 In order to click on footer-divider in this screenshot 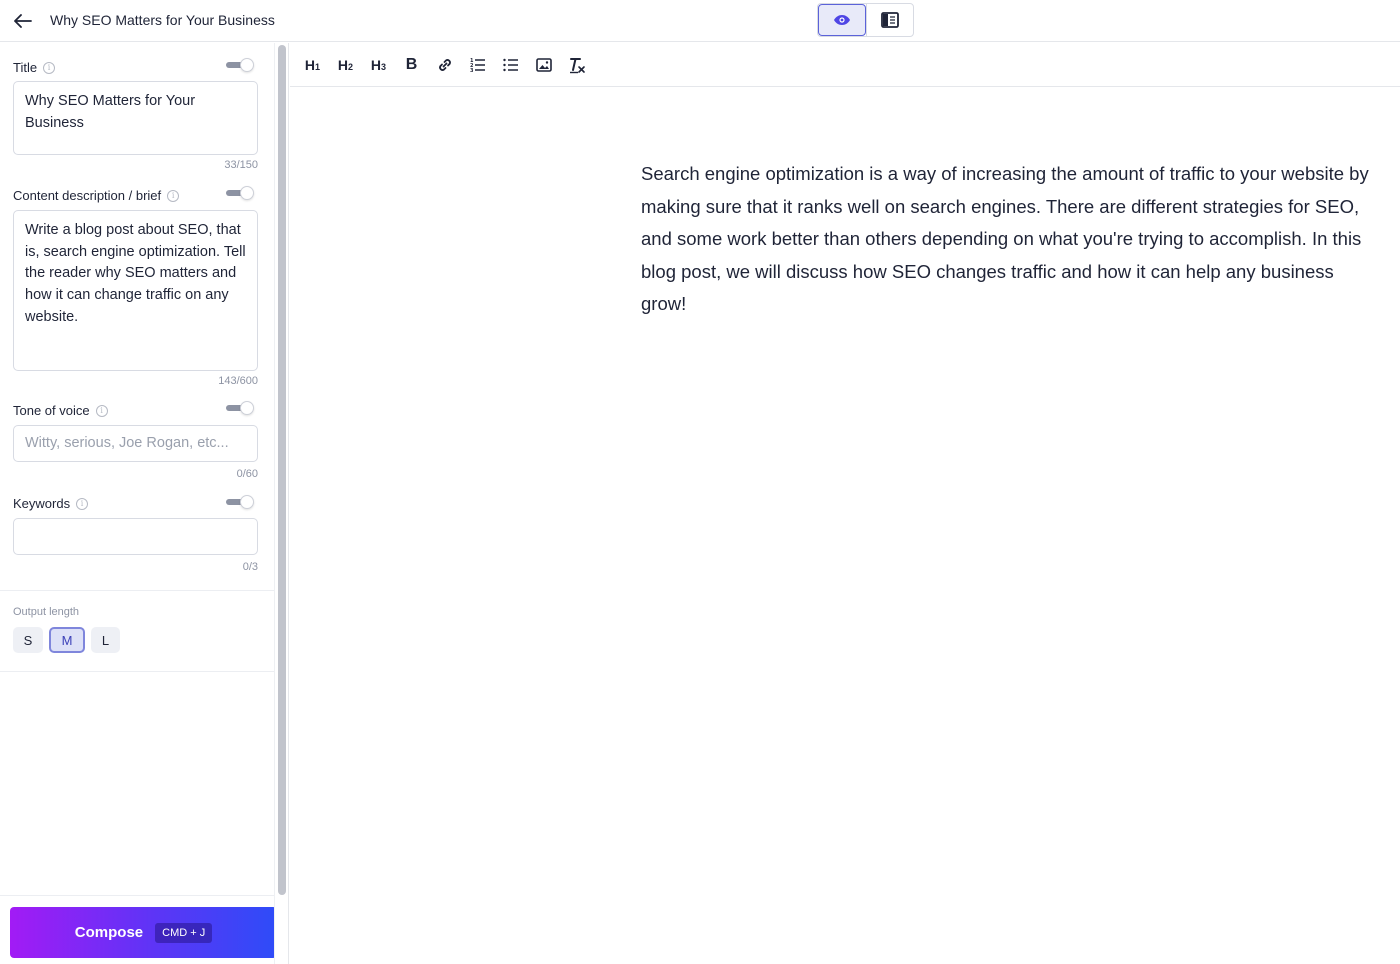, I will do `click(137, 895)`.